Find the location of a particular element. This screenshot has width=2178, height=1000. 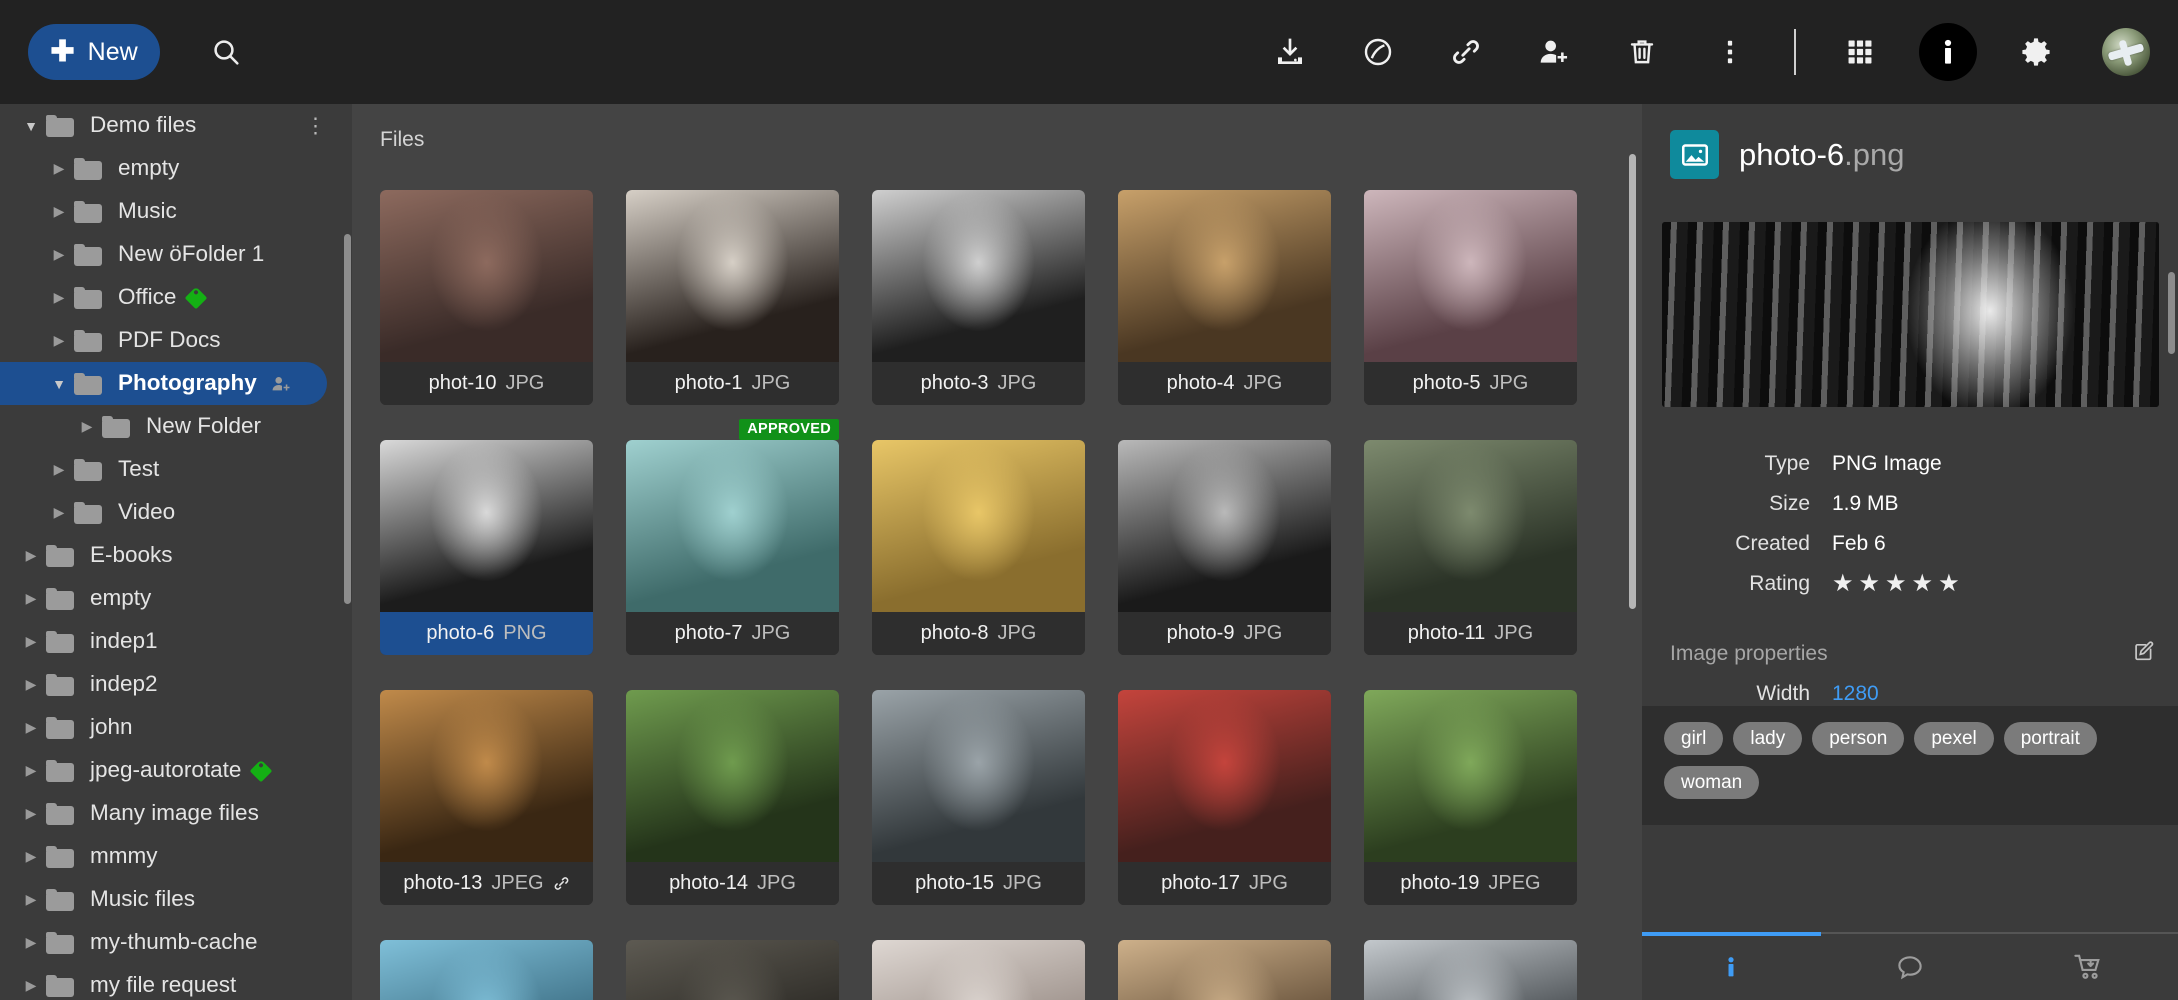

file-card-wrapper: photo-13 JPEG is located at coordinates (486, 797).